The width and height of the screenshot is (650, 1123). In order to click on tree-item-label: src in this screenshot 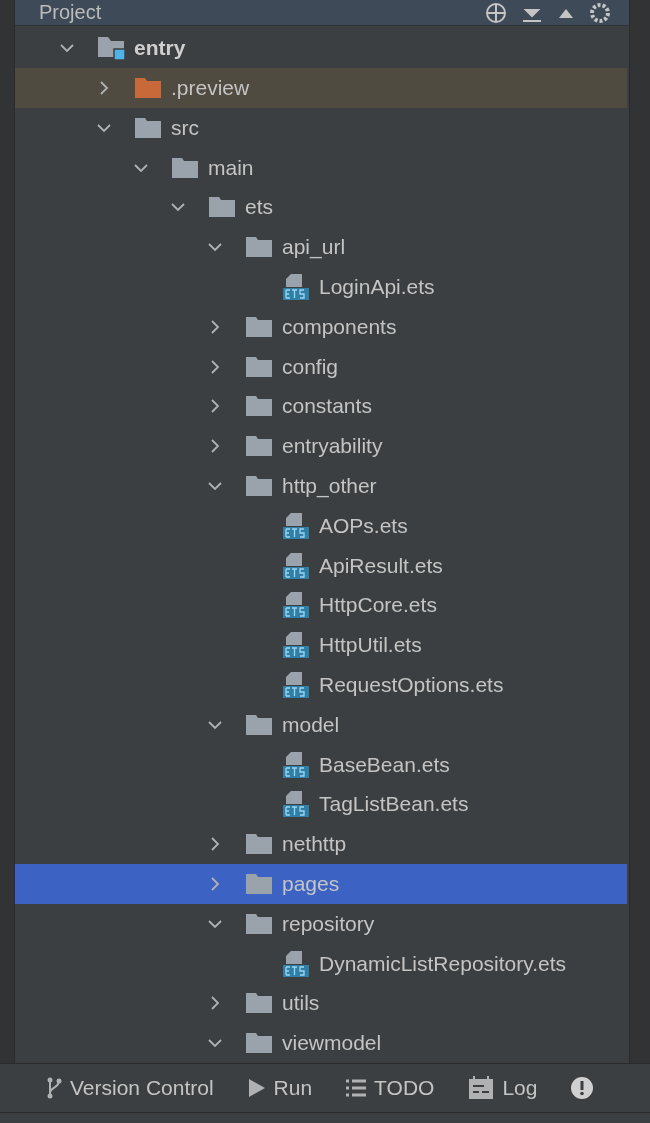, I will do `click(185, 127)`.